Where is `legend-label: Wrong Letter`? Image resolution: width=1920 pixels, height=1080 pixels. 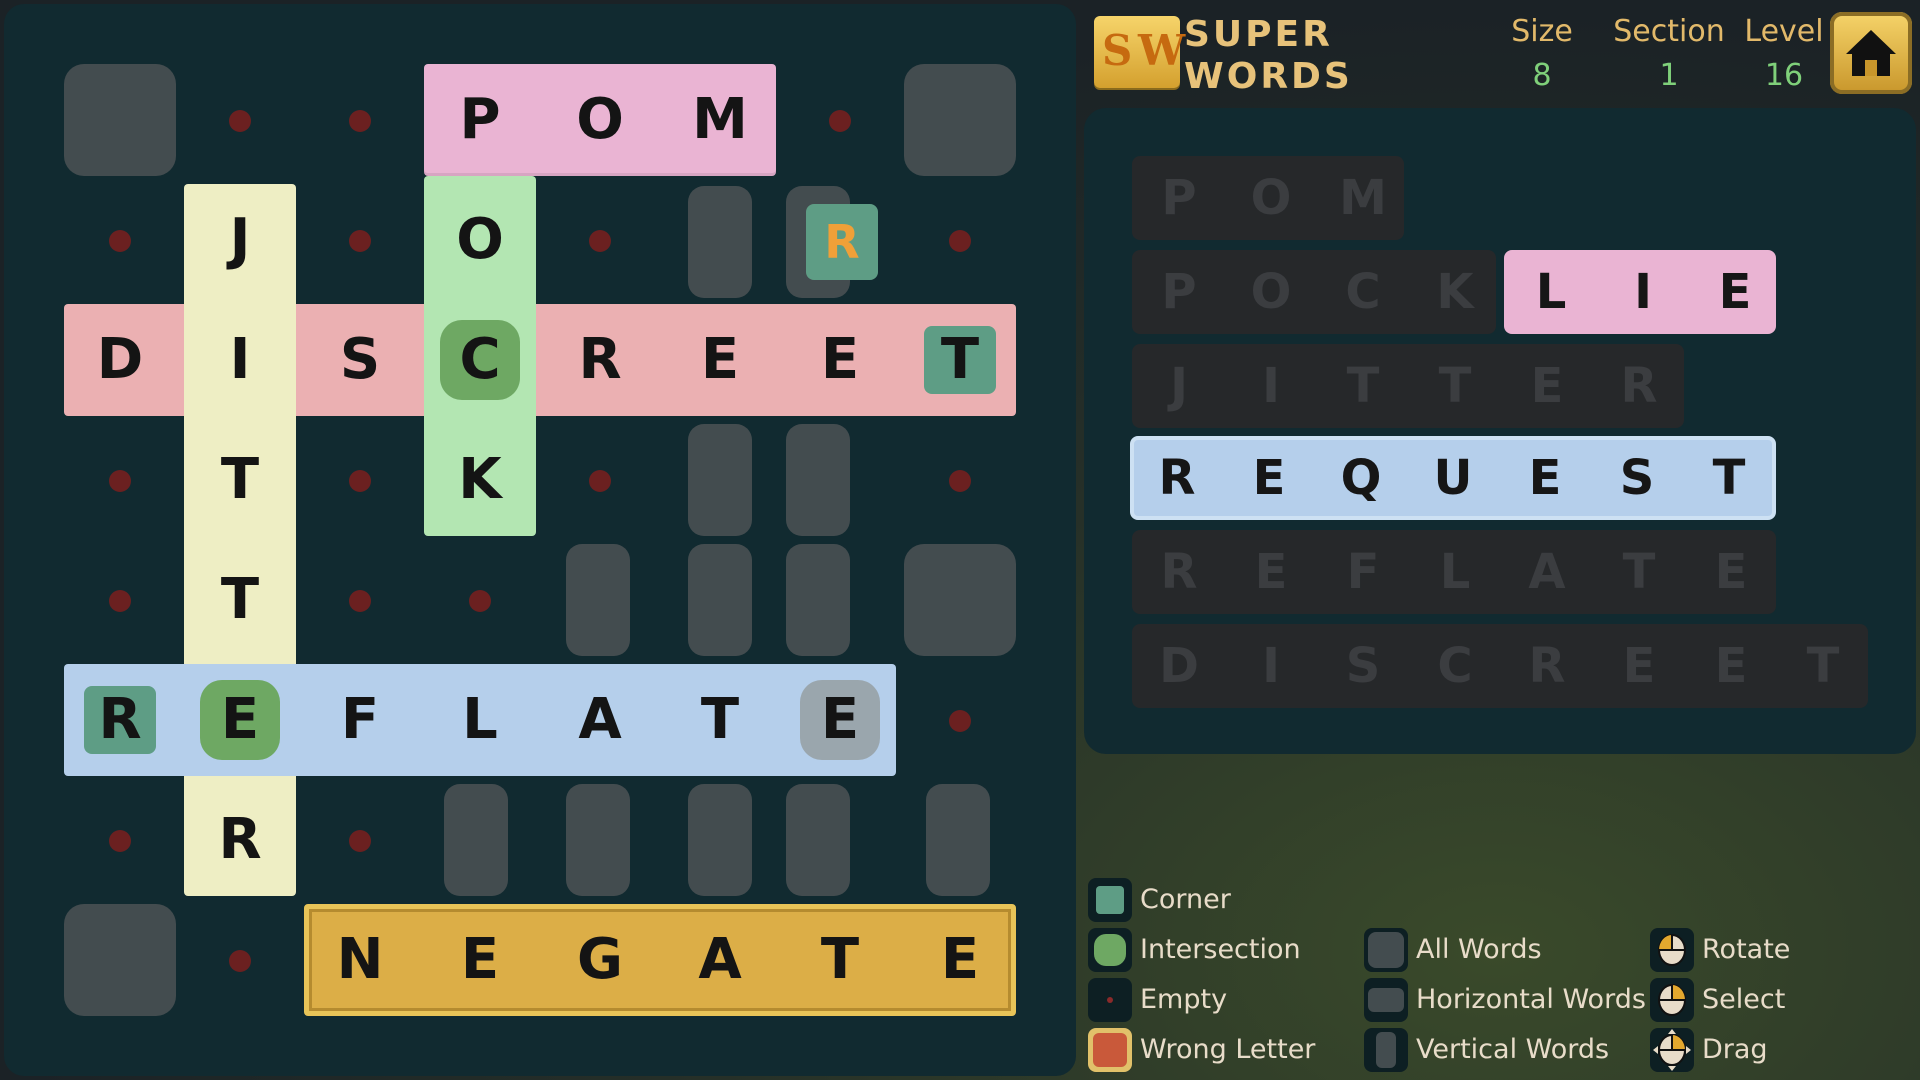 legend-label: Wrong Letter is located at coordinates (1228, 1049).